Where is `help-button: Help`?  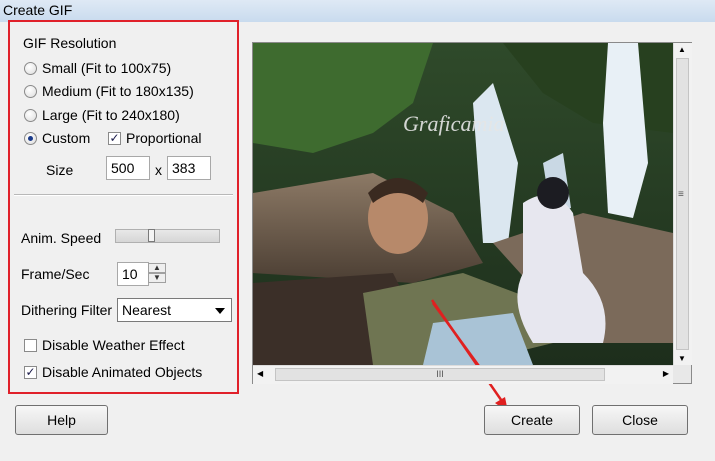 help-button: Help is located at coordinates (61, 420).